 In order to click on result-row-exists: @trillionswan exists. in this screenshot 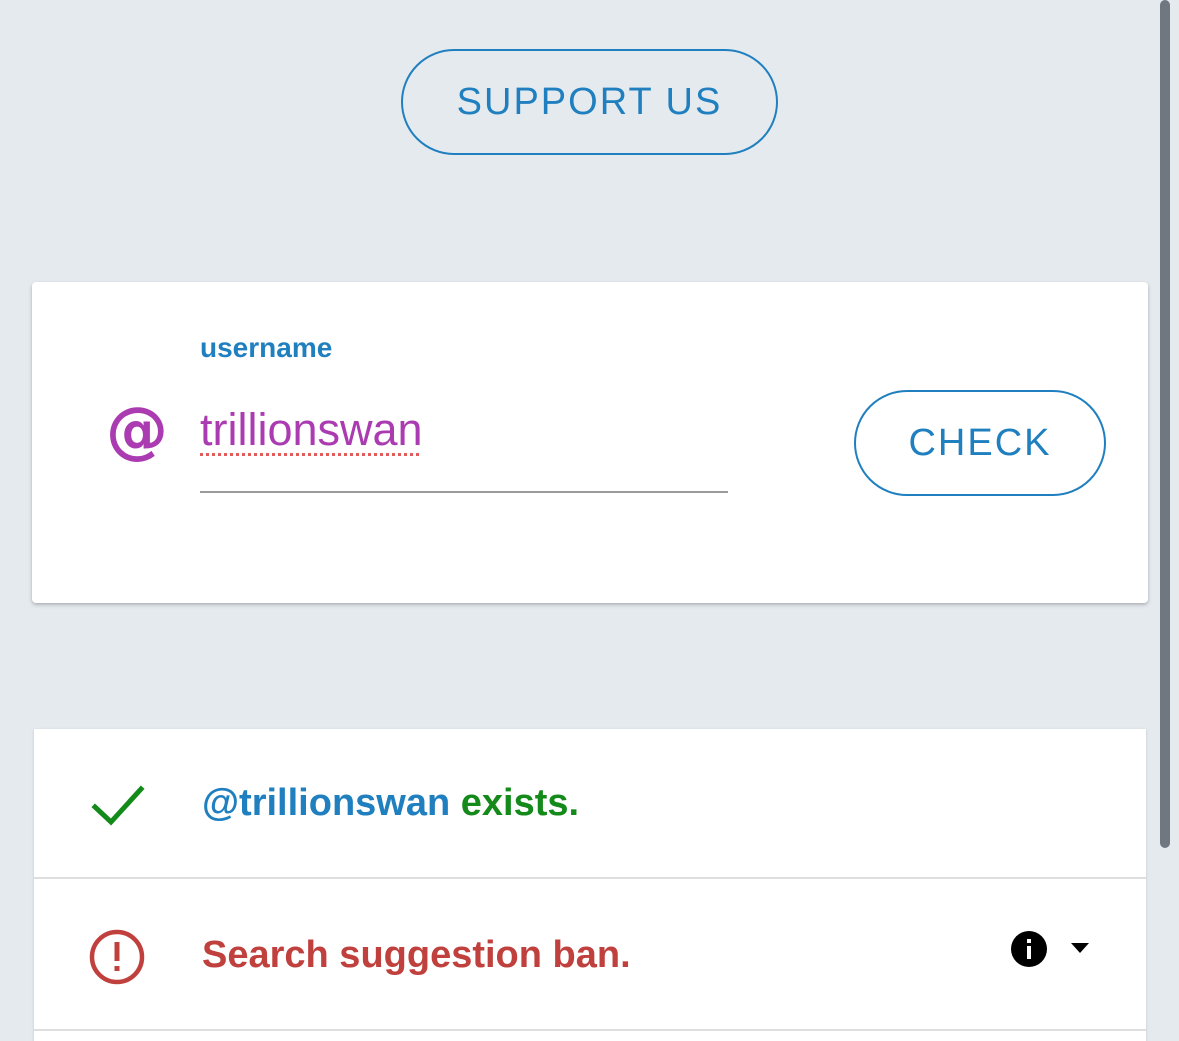, I will do `click(590, 804)`.